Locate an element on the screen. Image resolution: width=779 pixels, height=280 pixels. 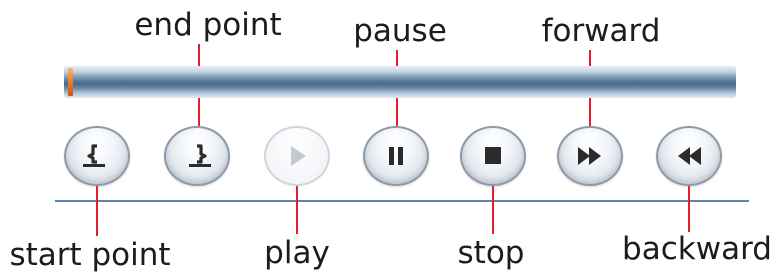
forward-icon is located at coordinates (589, 156).